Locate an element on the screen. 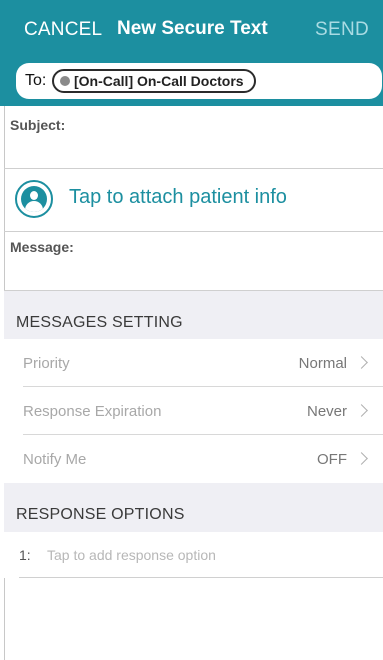  setting-value: Normal is located at coordinates (322, 363).